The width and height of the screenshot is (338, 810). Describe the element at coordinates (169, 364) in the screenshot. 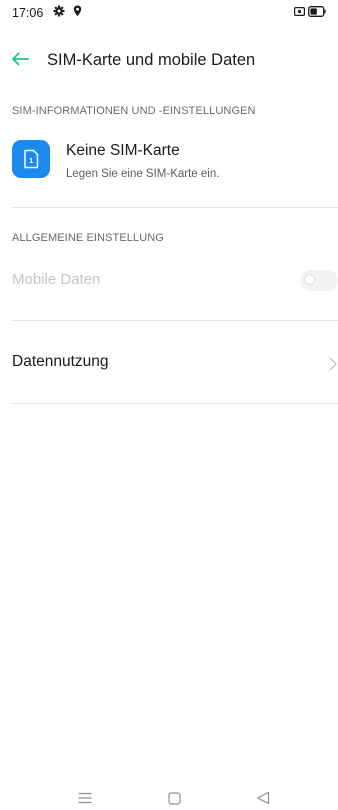

I see `data-usage-row: Datennutzung` at that location.